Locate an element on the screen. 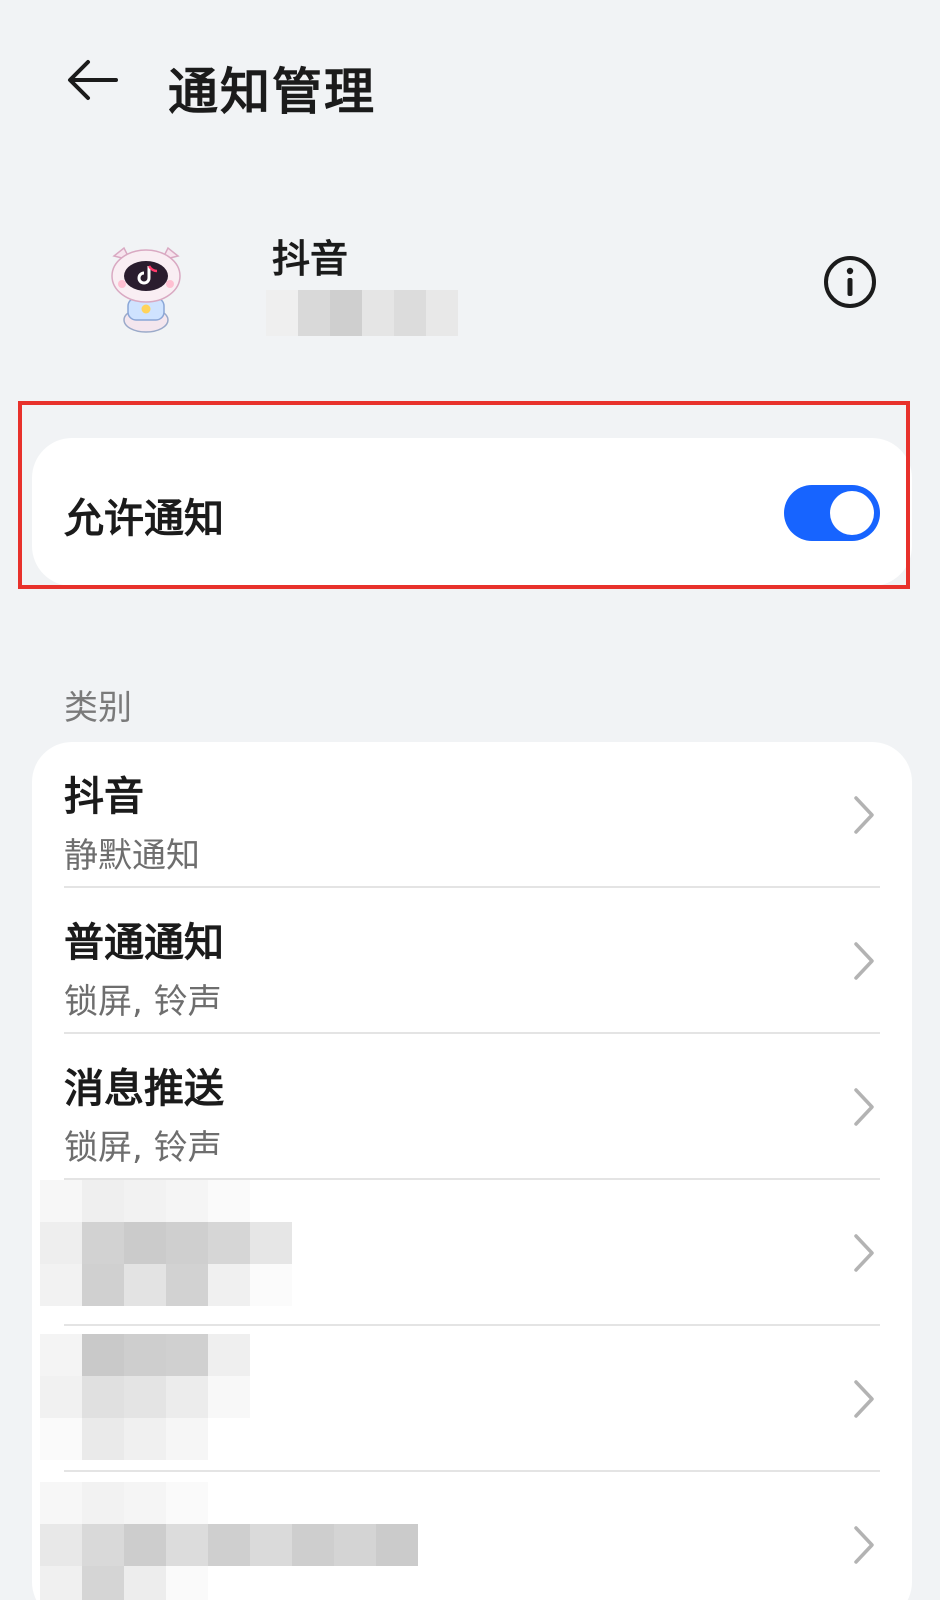 The height and width of the screenshot is (1600, 940). category-item-title: 消息推送 is located at coordinates (144, 1089).